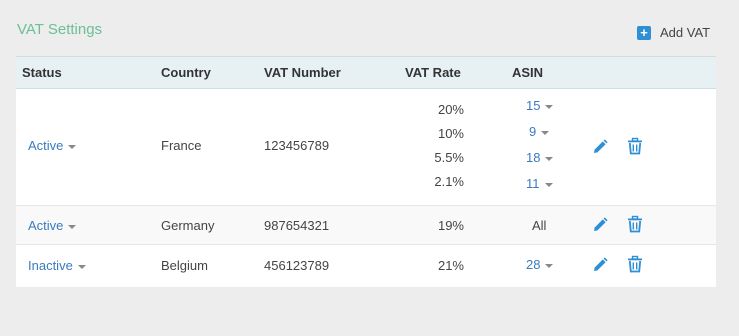  Describe the element at coordinates (540, 105) in the screenshot. I see `asin-dropdown: 15` at that location.